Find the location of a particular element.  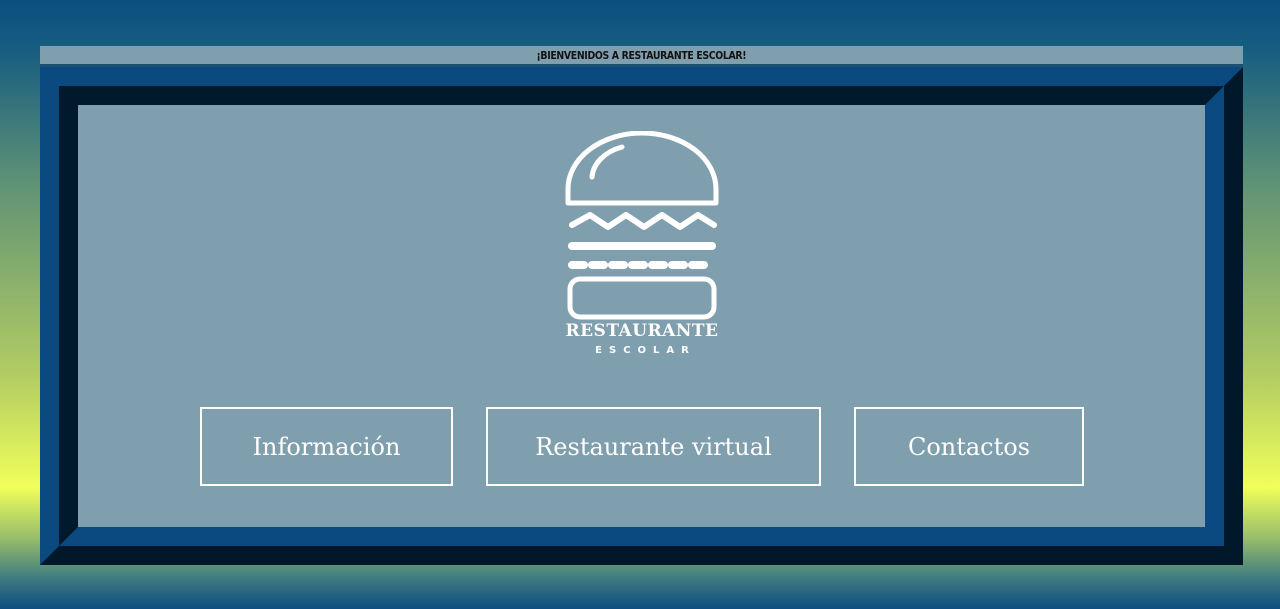

welcome-banner: ¡BIENVENIDOS A RESTAURANTE ESCOLAR! is located at coordinates (641, 56).